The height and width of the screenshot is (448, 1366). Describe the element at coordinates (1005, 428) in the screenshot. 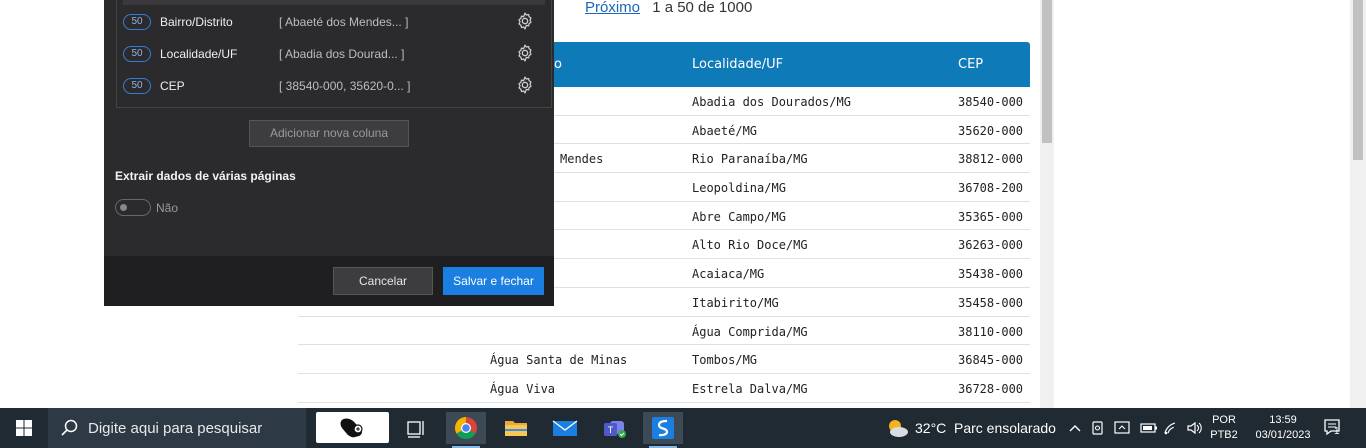

I see `weather-description: Parc ensolarado` at that location.